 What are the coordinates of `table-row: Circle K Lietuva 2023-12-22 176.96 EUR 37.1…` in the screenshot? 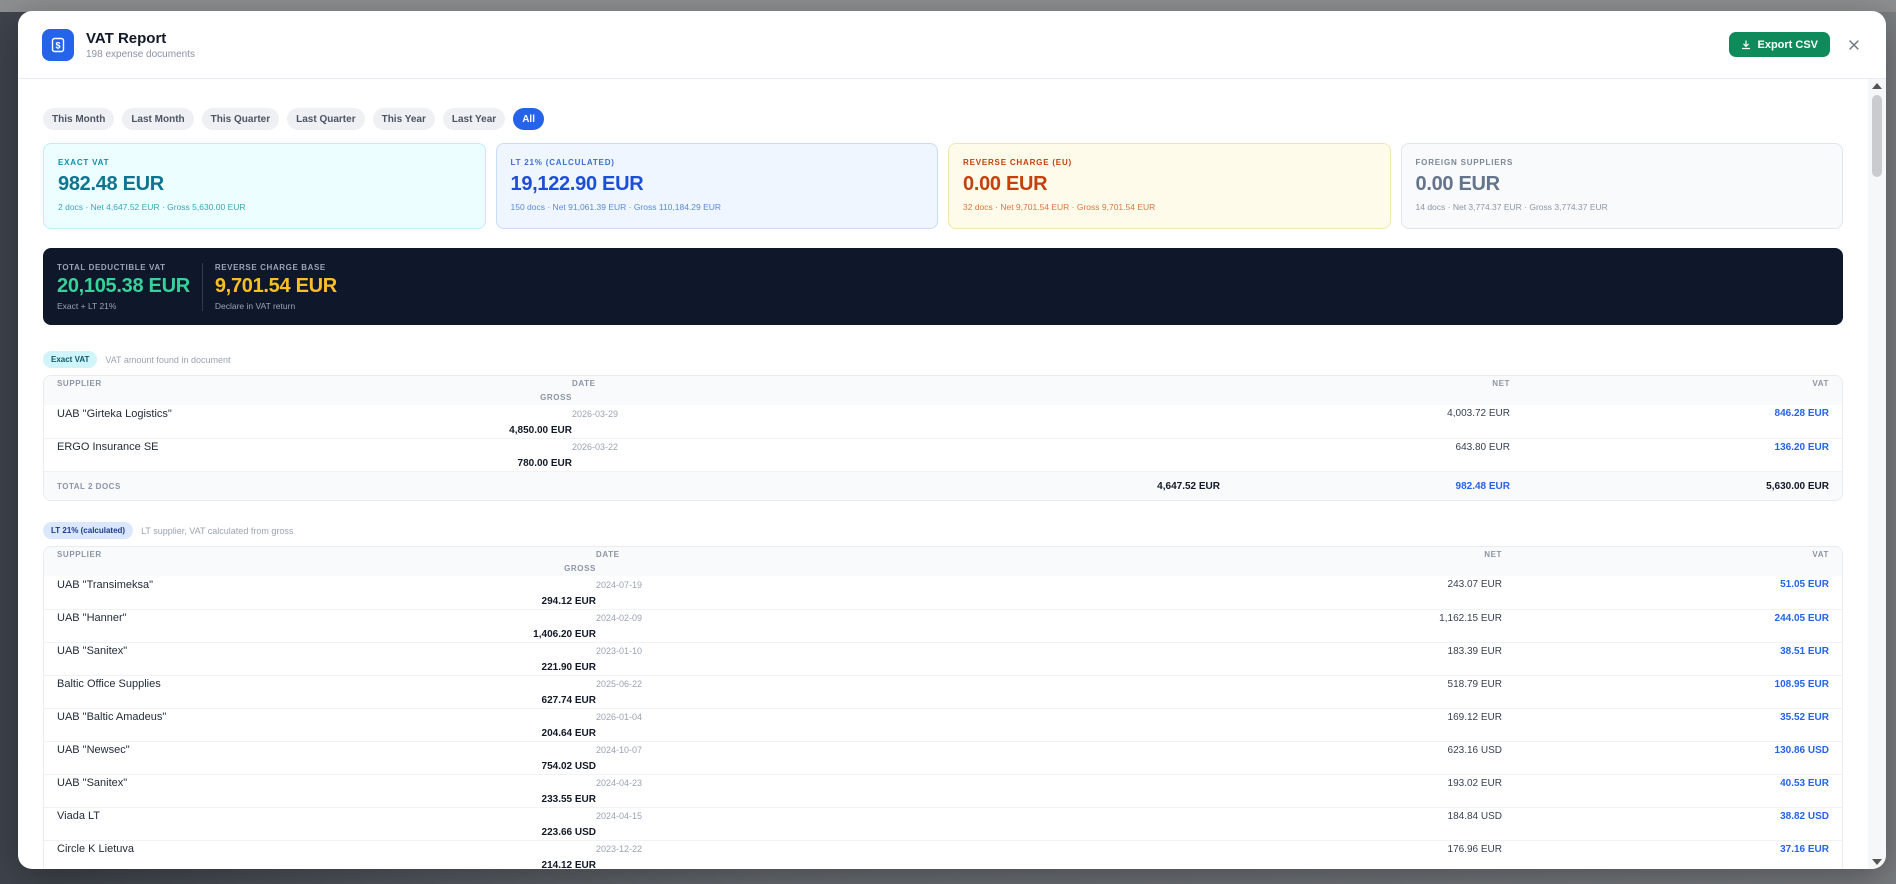 It's located at (943, 854).